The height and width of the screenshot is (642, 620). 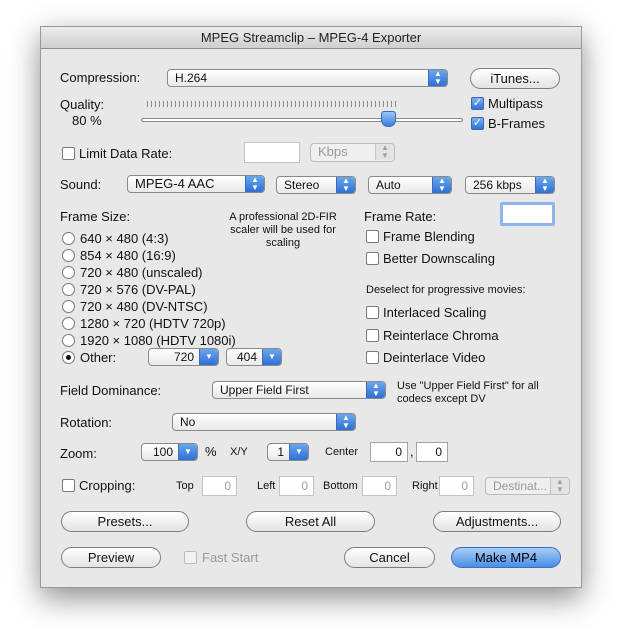 What do you see at coordinates (288, 452) in the screenshot?
I see `xy-combo: 1 ▼` at bounding box center [288, 452].